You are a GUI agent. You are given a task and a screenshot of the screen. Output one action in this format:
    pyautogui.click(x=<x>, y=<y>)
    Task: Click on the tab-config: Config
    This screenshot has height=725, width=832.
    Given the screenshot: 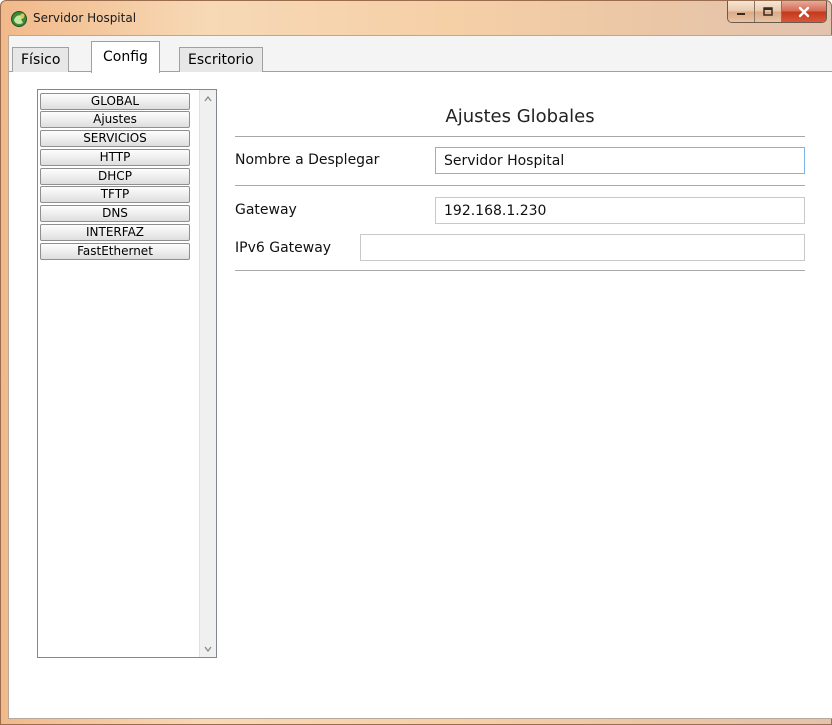 What is the action you would take?
    pyautogui.click(x=125, y=57)
    